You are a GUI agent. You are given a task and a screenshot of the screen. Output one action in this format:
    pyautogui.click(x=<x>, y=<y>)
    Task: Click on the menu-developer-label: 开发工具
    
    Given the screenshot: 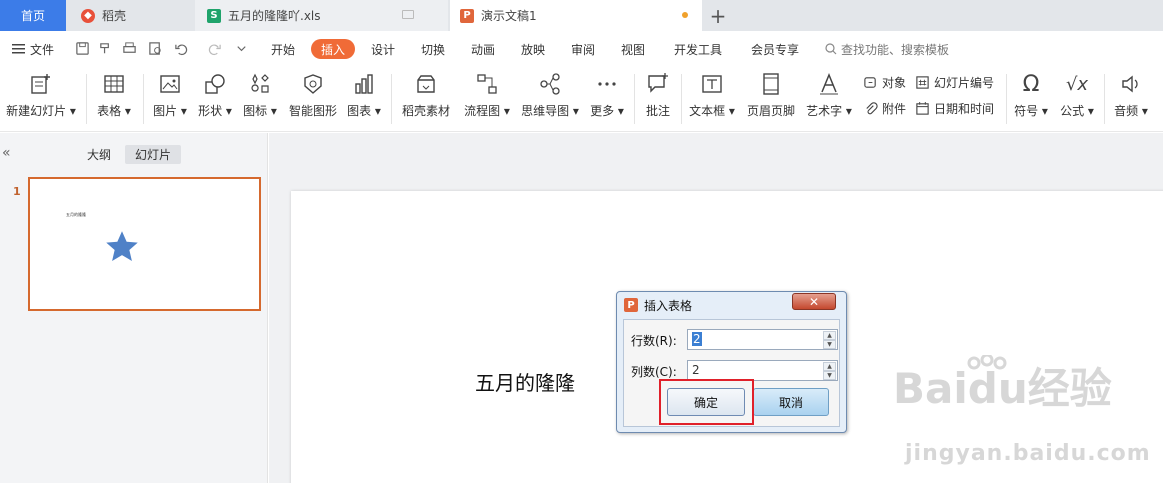 What is the action you would take?
    pyautogui.click(x=697, y=49)
    